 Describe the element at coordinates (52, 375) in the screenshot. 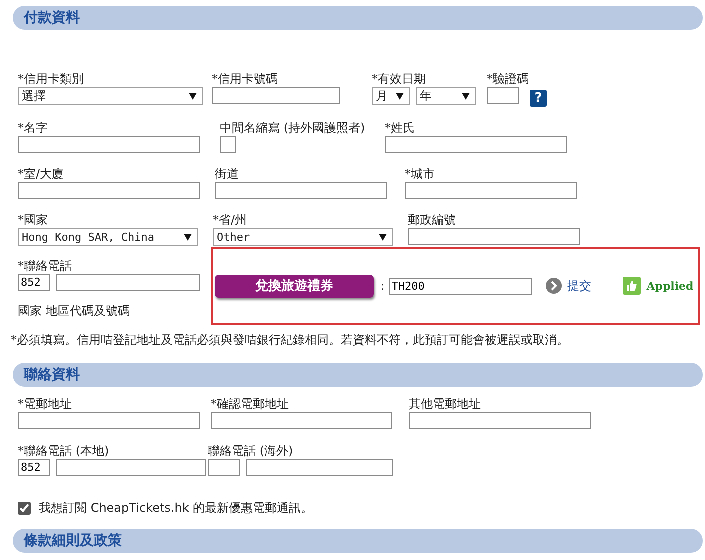

I see `section-title: 聯絡資料` at that location.